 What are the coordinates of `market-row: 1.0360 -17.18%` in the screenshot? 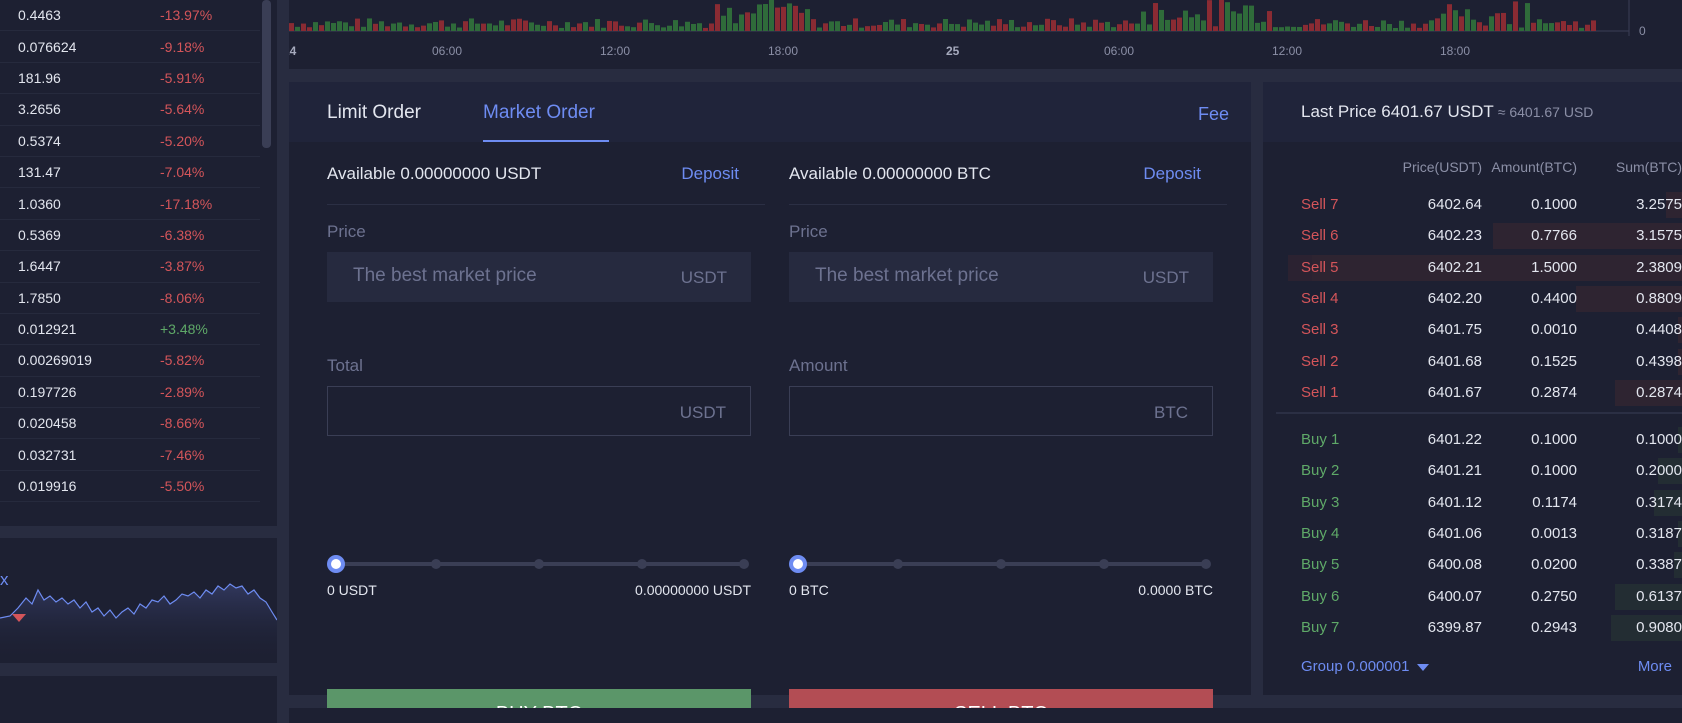 It's located at (130, 204).